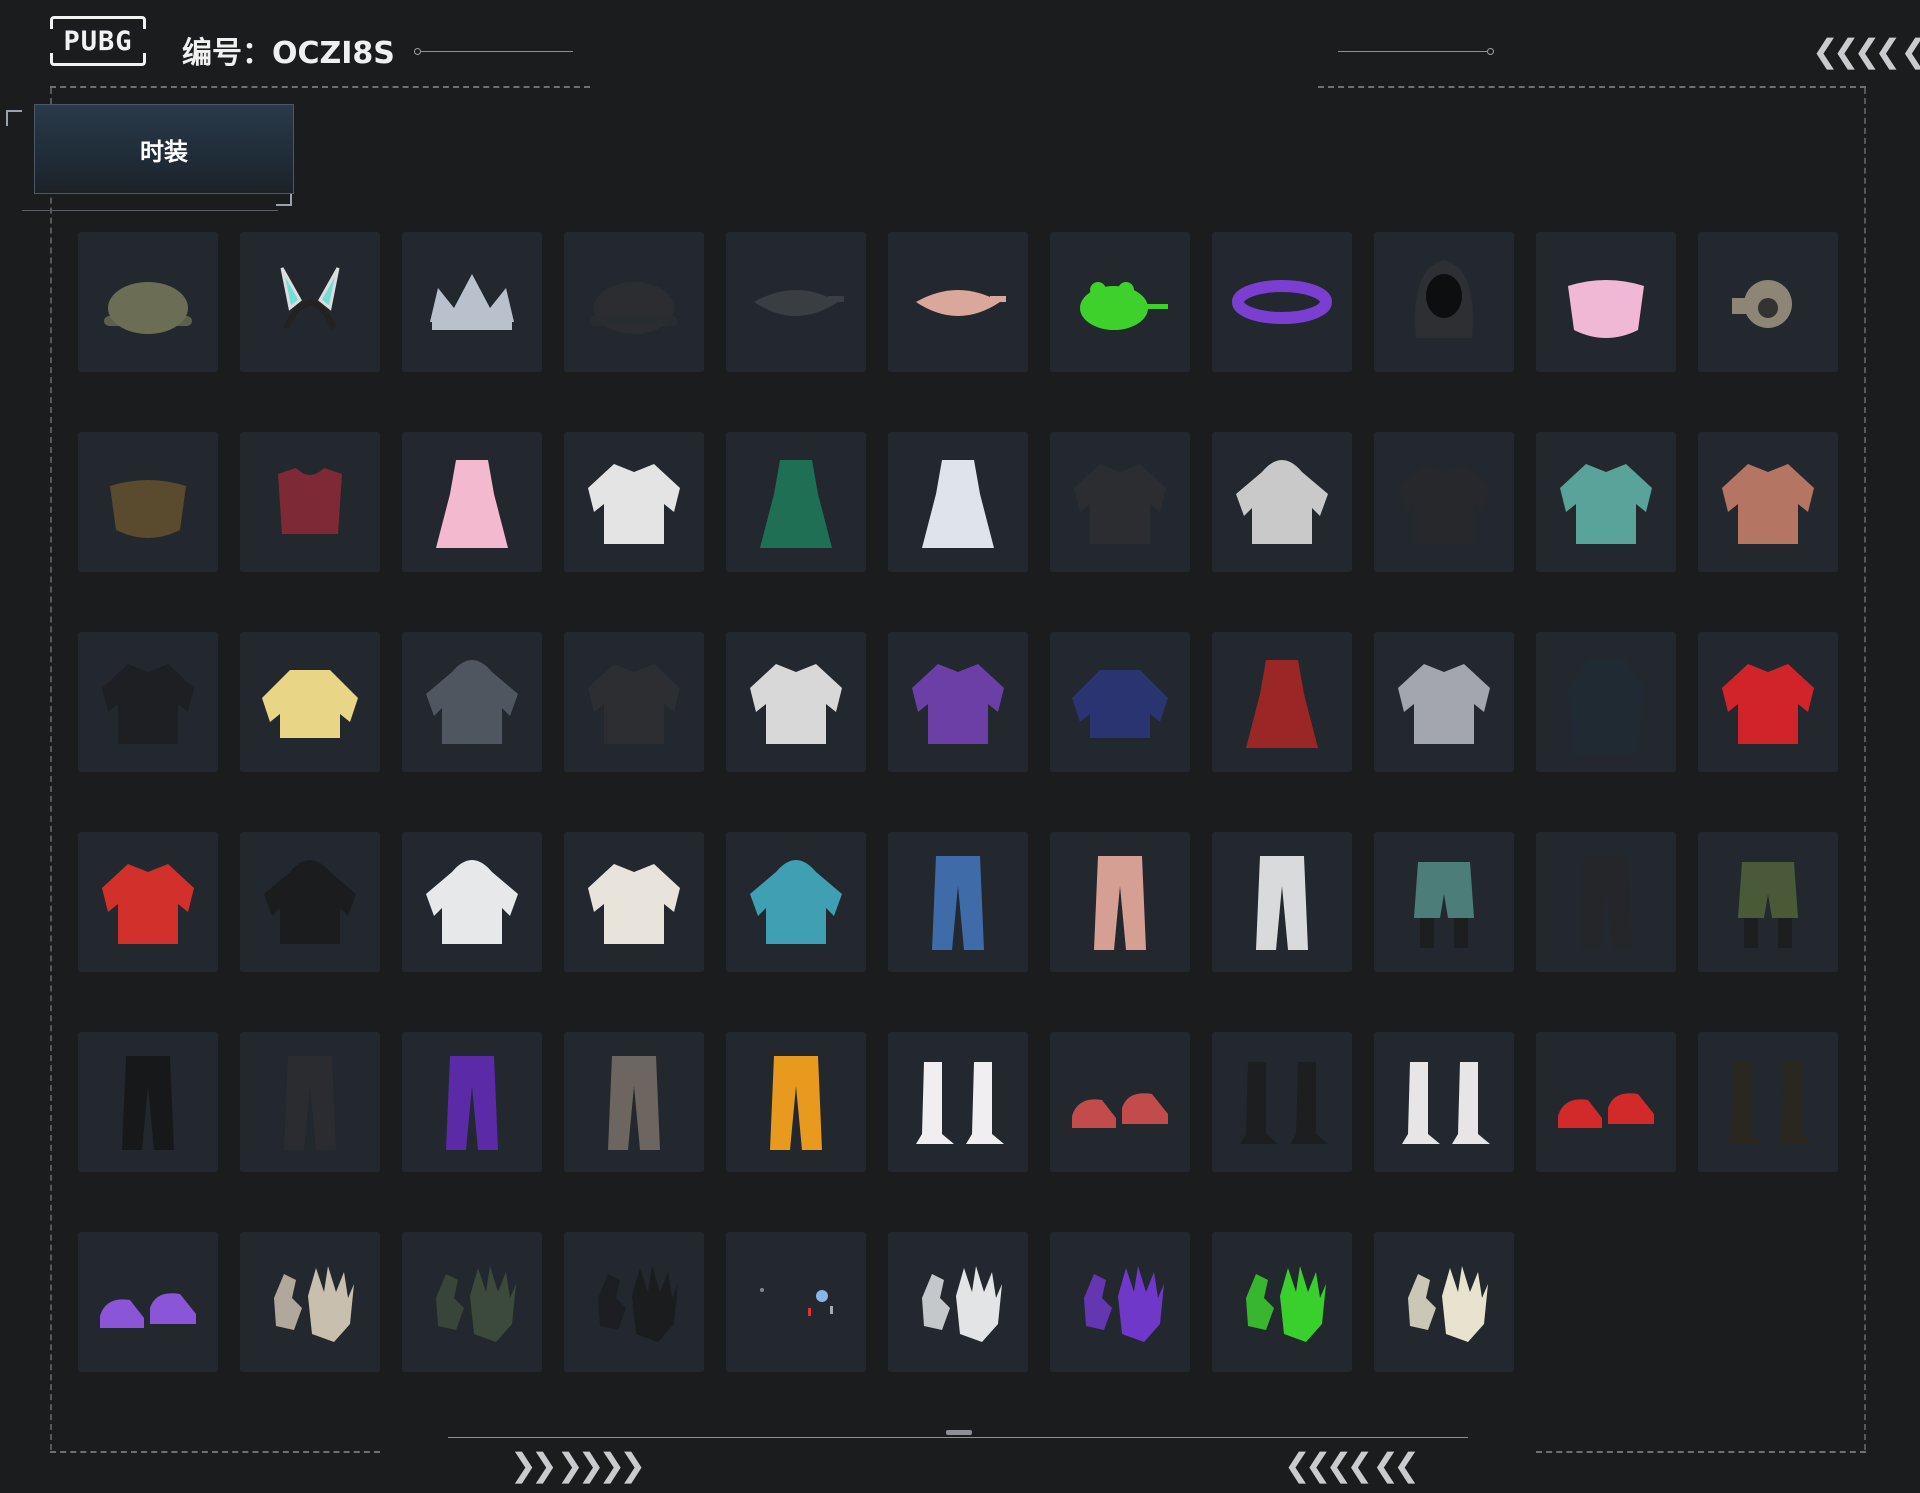 The image size is (1920, 1493). What do you see at coordinates (1444, 905) in the screenshot?
I see `teal-shorts-icon` at bounding box center [1444, 905].